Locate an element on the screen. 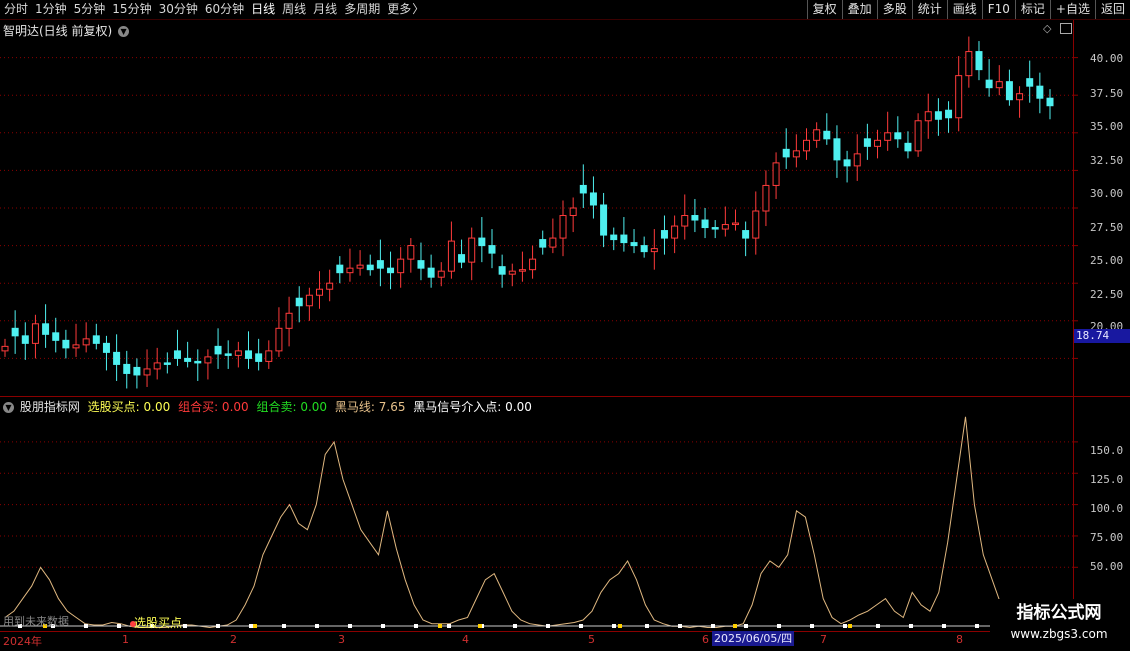 The width and height of the screenshot is (1130, 651). date-label: 3 is located at coordinates (341, 639).